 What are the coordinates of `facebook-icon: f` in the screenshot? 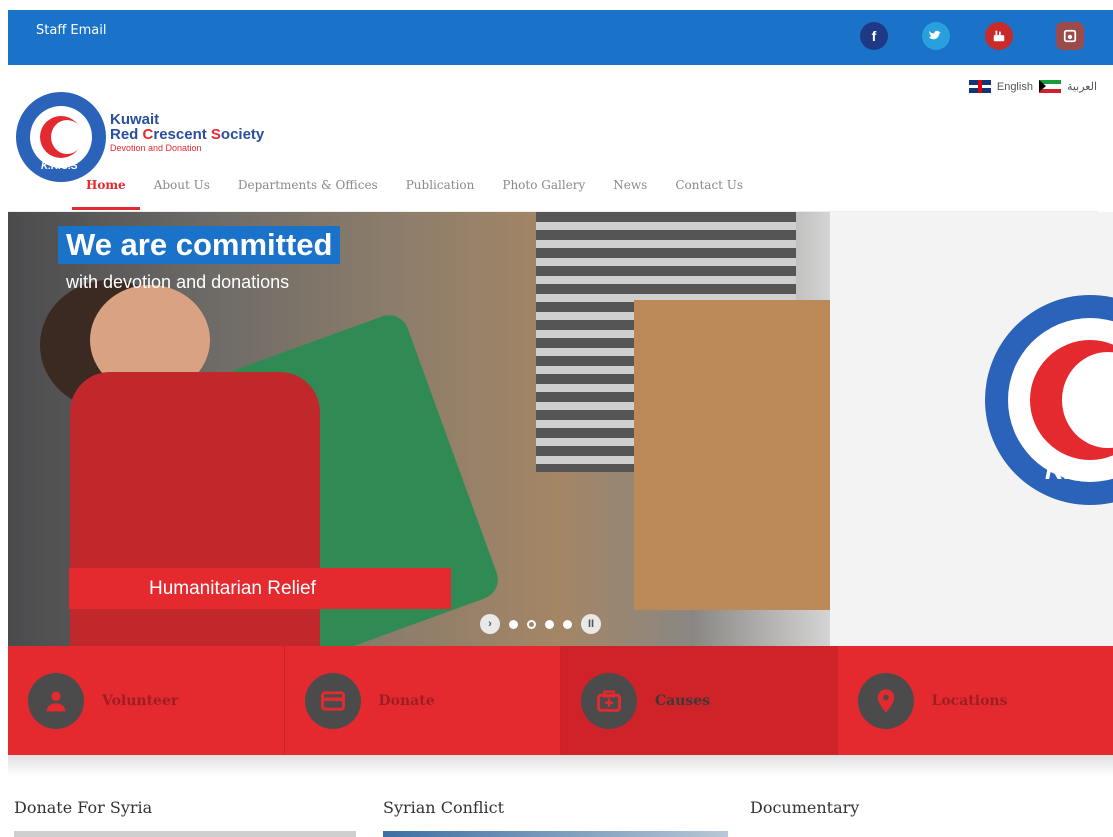 It's located at (874, 36).